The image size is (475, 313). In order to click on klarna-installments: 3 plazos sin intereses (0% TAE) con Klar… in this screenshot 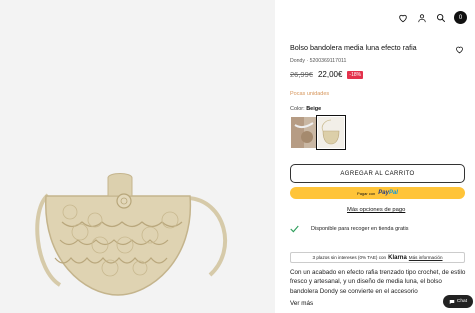, I will do `click(377, 257)`.